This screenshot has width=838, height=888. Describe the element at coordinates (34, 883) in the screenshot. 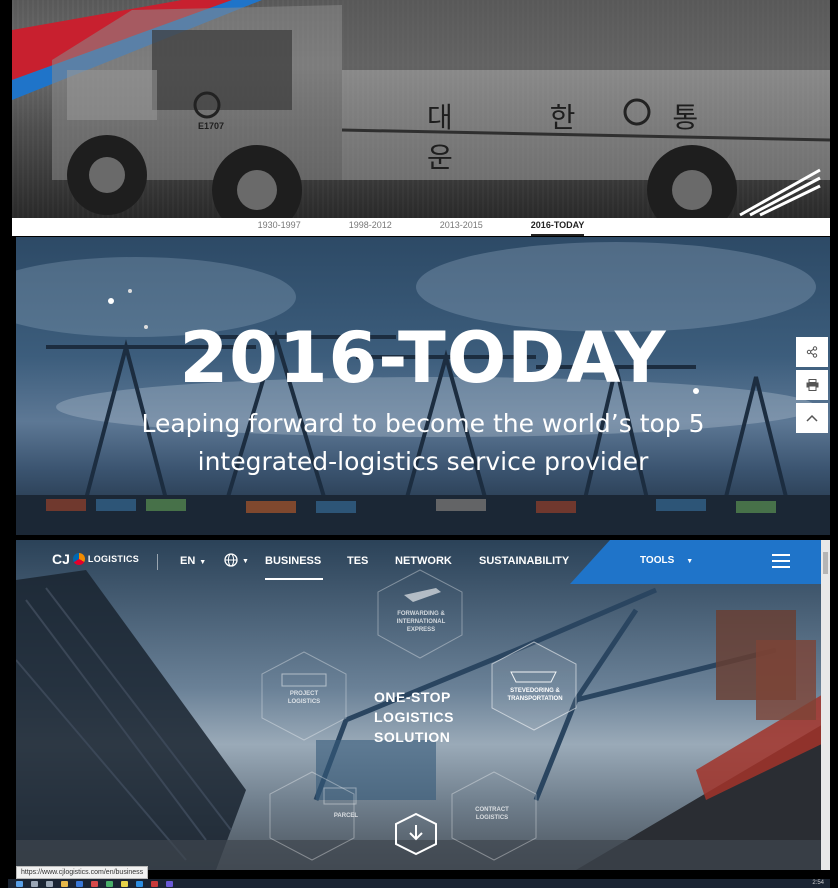

I see `search-icon` at that location.